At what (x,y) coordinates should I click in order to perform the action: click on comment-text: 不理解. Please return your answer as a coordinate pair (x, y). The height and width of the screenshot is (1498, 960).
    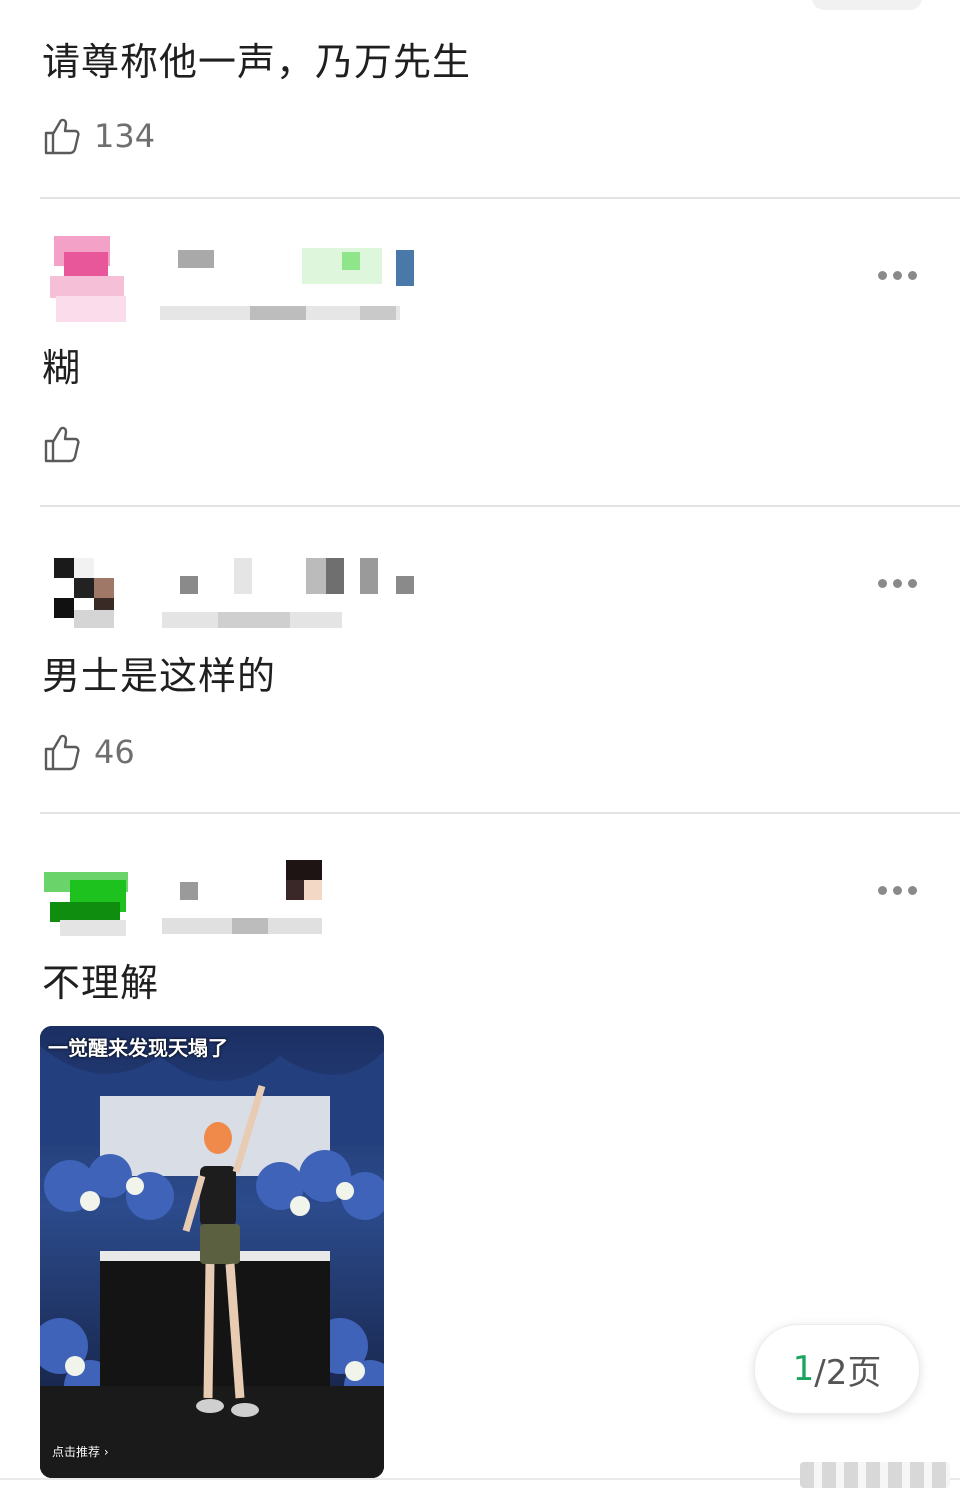
    Looking at the image, I should click on (101, 983).